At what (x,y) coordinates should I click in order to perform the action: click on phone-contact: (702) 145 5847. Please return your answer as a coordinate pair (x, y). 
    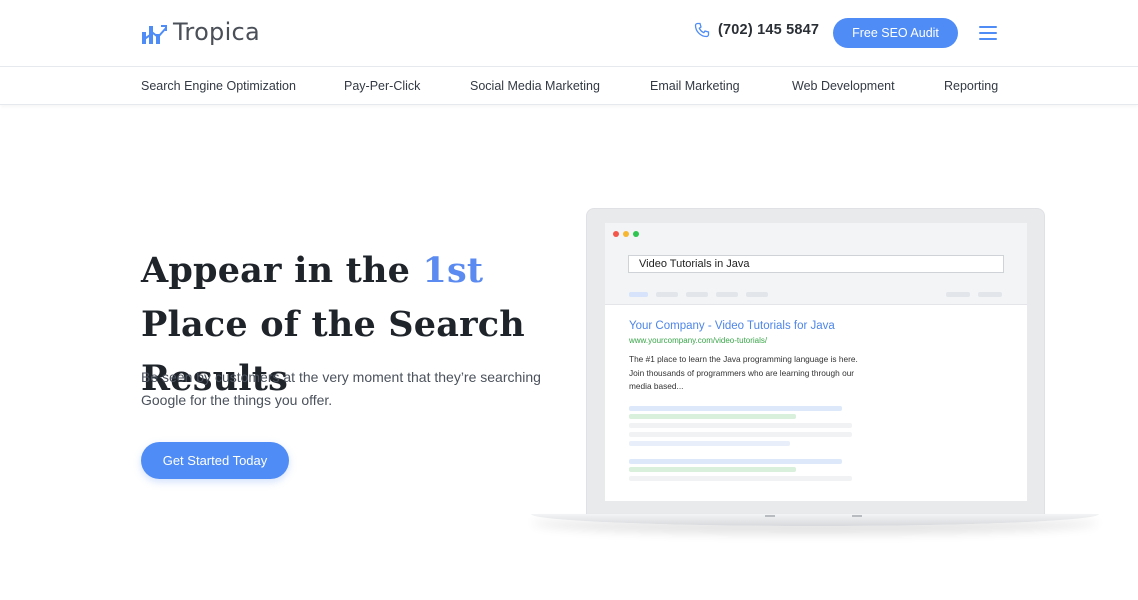
    Looking at the image, I should click on (756, 30).